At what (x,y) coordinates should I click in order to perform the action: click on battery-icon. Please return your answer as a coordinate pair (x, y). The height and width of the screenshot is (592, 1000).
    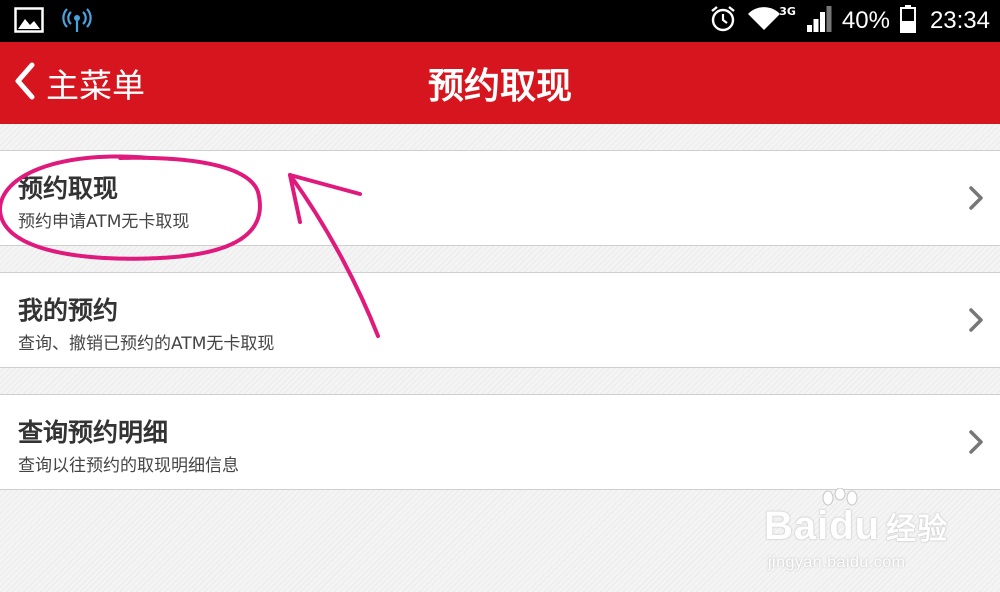
    Looking at the image, I should click on (907, 21).